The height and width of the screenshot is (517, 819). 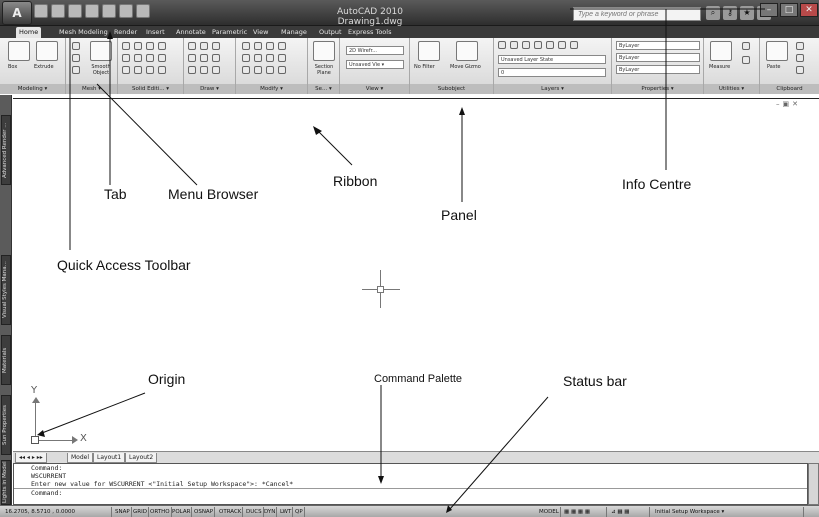 I want to click on slice-icon, so click(x=126, y=58).